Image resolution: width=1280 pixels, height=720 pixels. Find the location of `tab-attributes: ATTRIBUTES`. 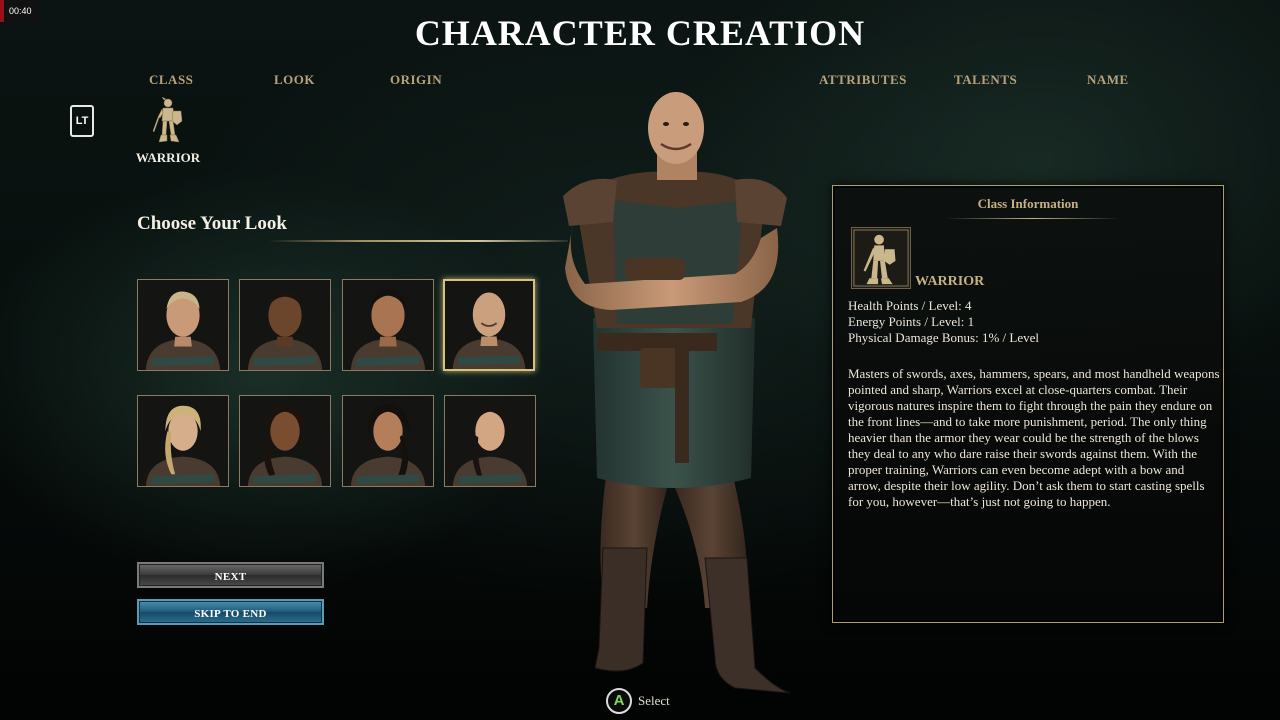

tab-attributes: ATTRIBUTES is located at coordinates (863, 80).